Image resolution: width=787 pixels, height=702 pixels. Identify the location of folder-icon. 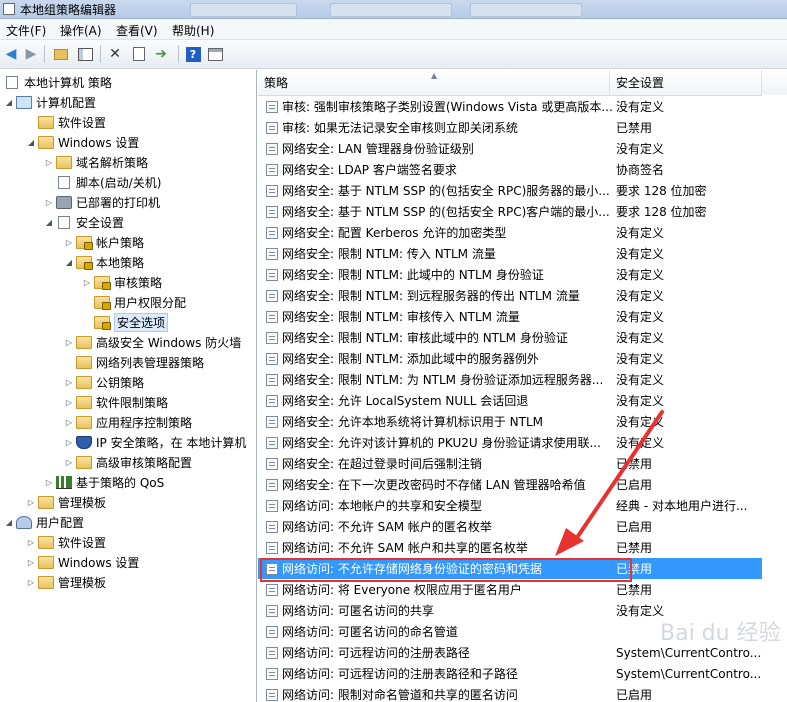
(46, 542).